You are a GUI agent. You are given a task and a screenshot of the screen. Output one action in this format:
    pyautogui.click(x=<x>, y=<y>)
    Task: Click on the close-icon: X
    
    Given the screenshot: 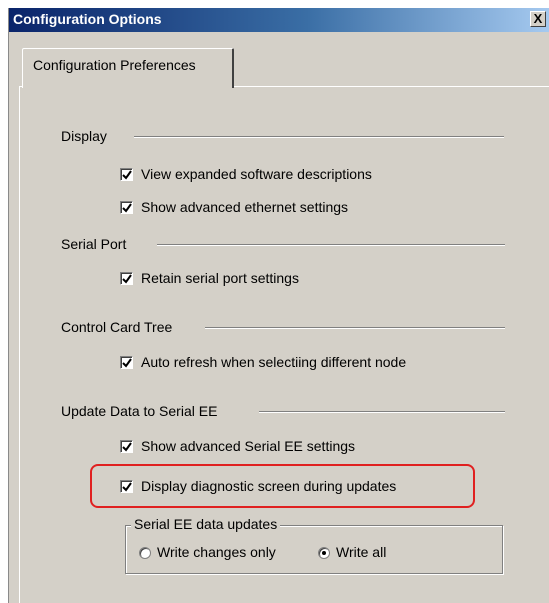 What is the action you would take?
    pyautogui.click(x=538, y=18)
    